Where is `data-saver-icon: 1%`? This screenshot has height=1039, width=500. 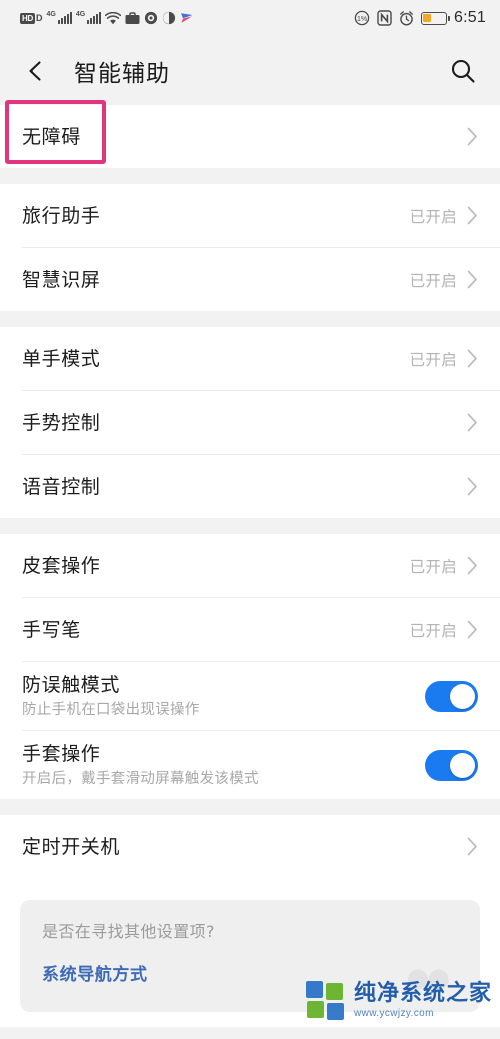
data-saver-icon: 1% is located at coordinates (362, 18).